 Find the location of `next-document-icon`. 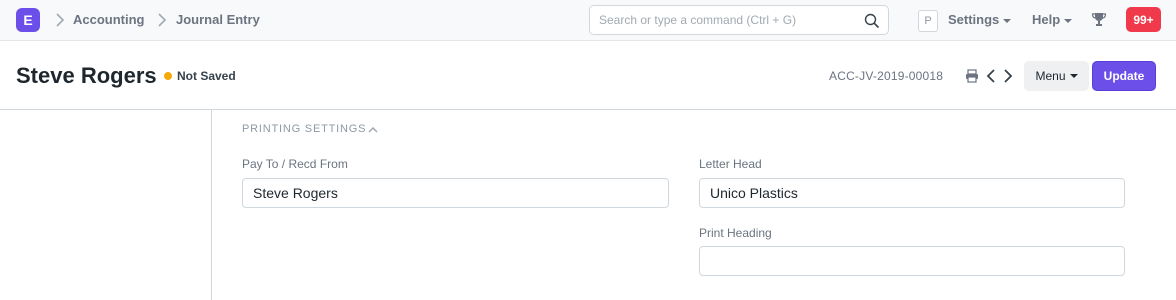

next-document-icon is located at coordinates (1010, 76).